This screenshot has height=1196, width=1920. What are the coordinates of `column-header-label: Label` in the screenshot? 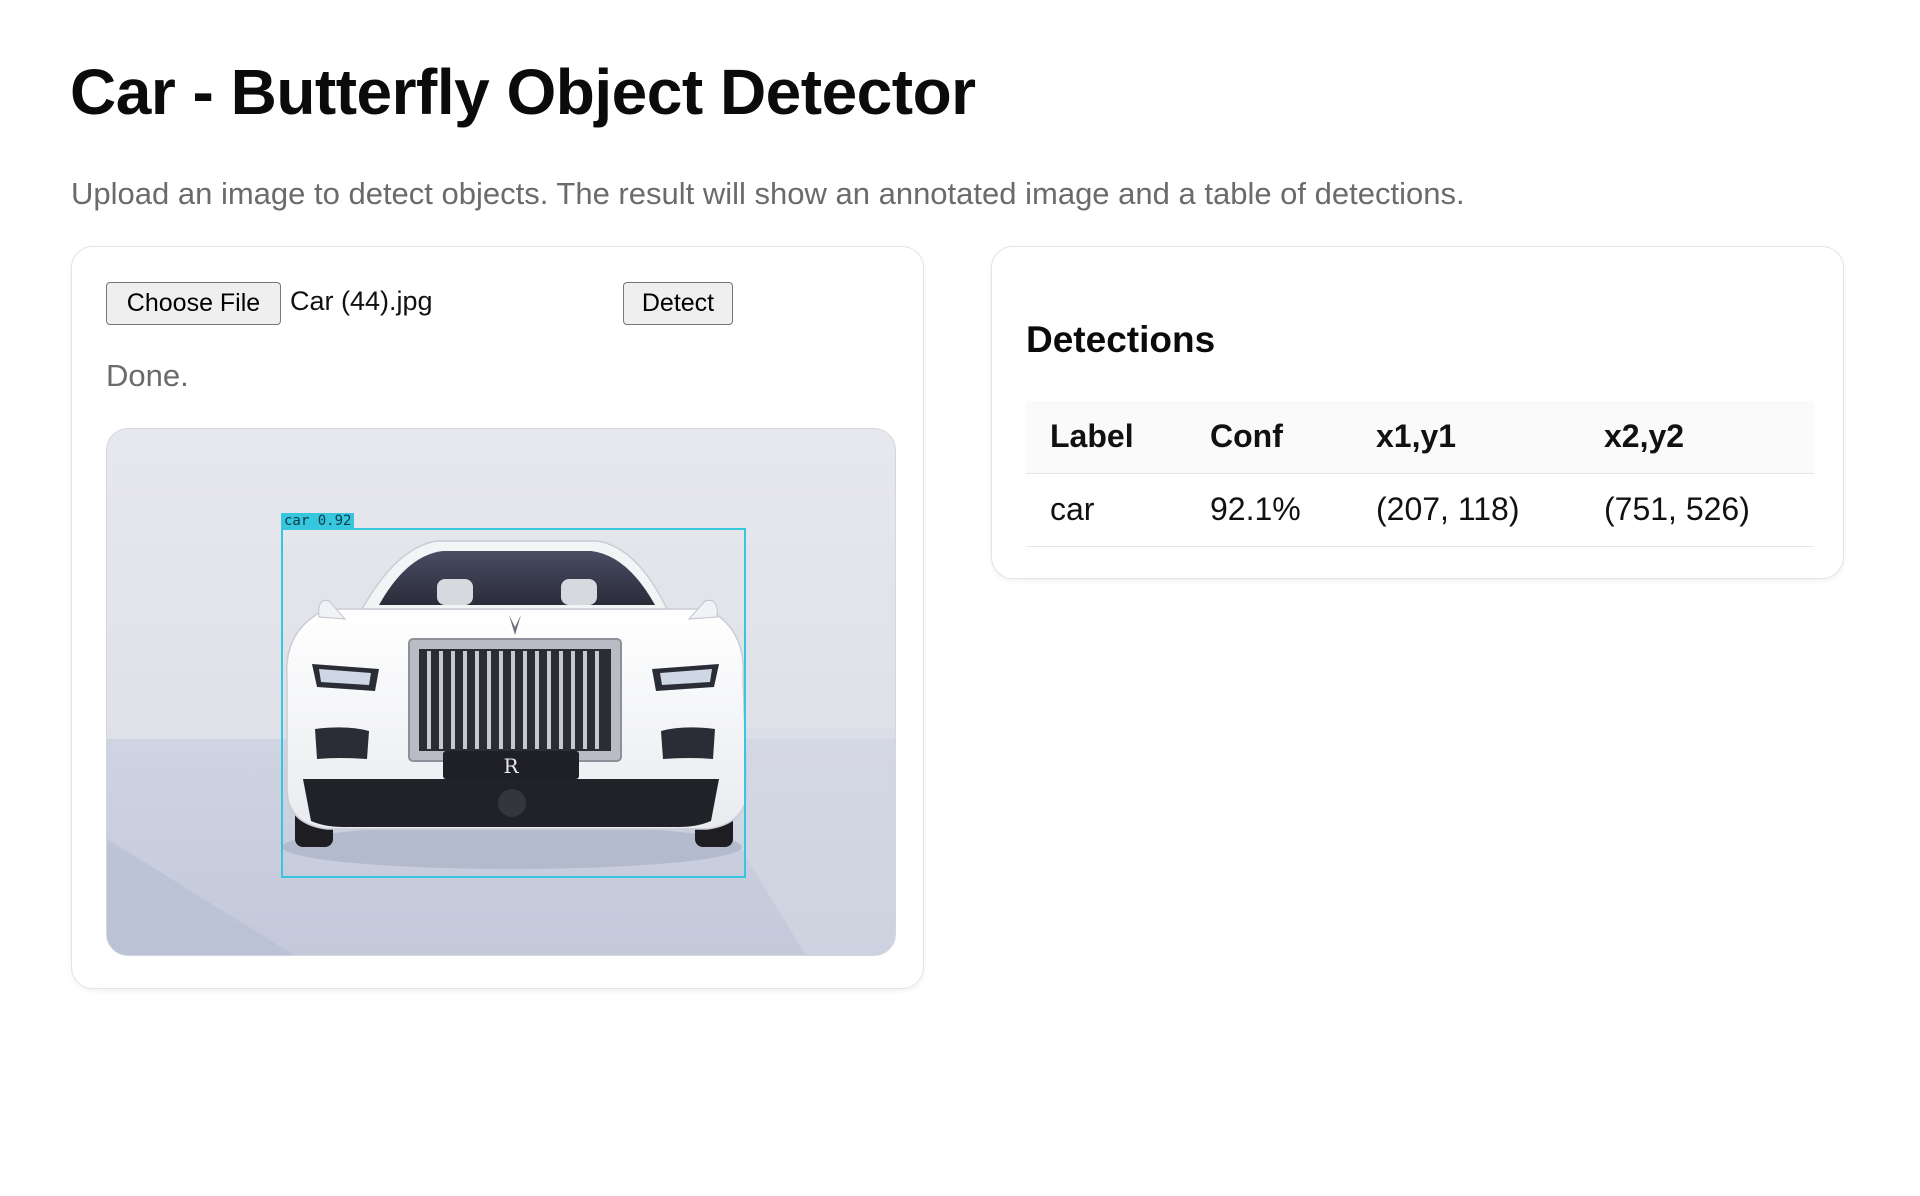 It's located at (1106, 437).